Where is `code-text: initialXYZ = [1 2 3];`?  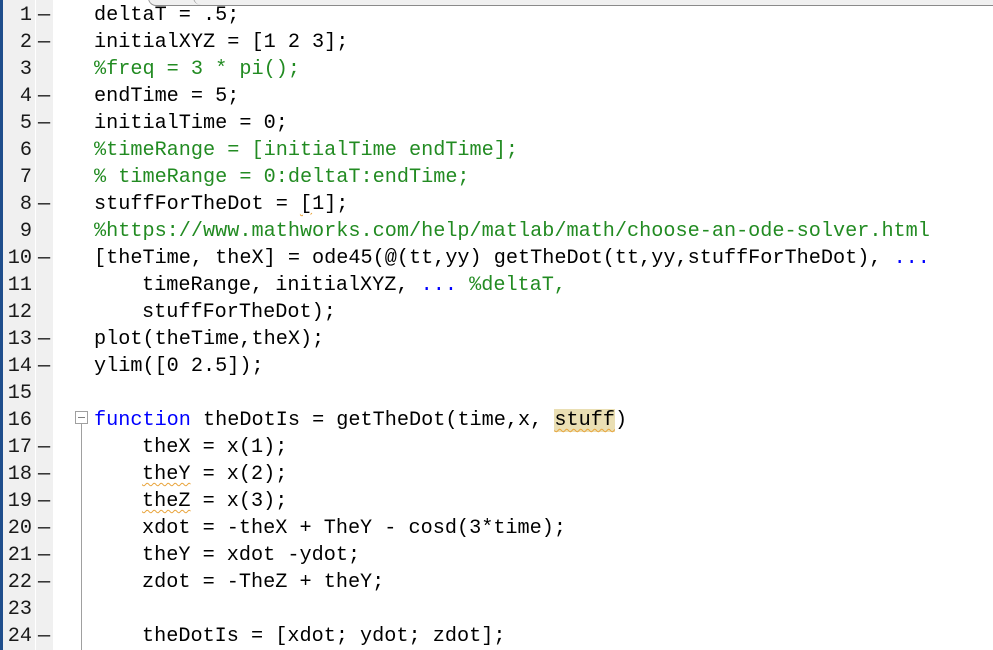
code-text: initialXYZ = [1 2 3]; is located at coordinates (221, 42).